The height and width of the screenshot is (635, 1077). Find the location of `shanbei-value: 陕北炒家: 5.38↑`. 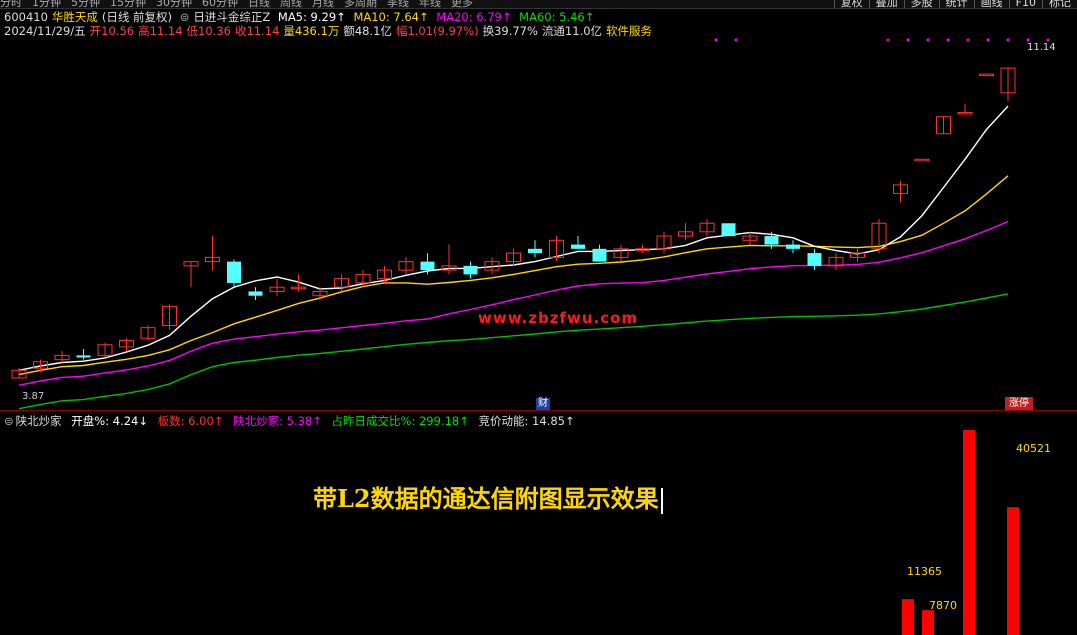

shanbei-value: 陕北炒家: 5.38↑ is located at coordinates (277, 421).